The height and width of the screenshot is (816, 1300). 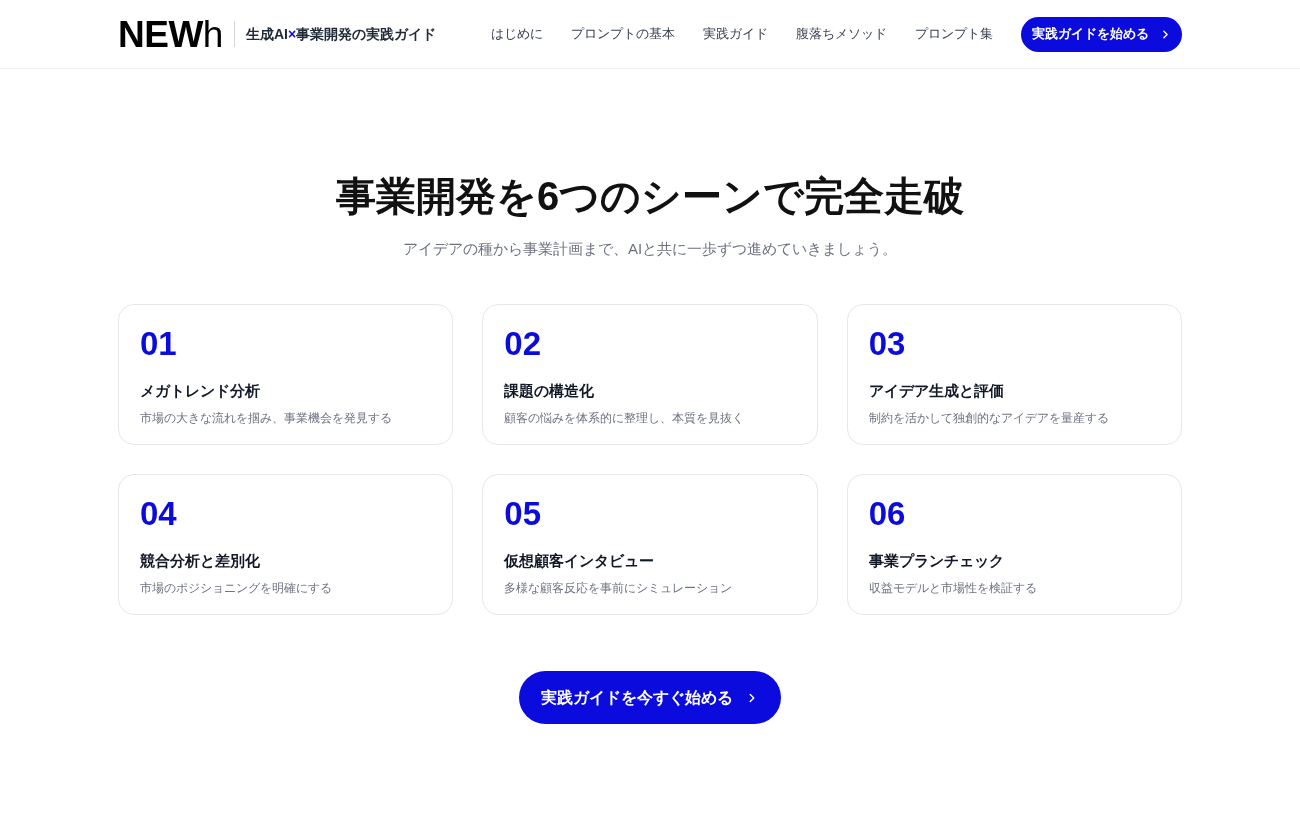 I want to click on scene-card: 04 競合分析と差別化 市場のポジショニングを明確にする, so click(x=286, y=544).